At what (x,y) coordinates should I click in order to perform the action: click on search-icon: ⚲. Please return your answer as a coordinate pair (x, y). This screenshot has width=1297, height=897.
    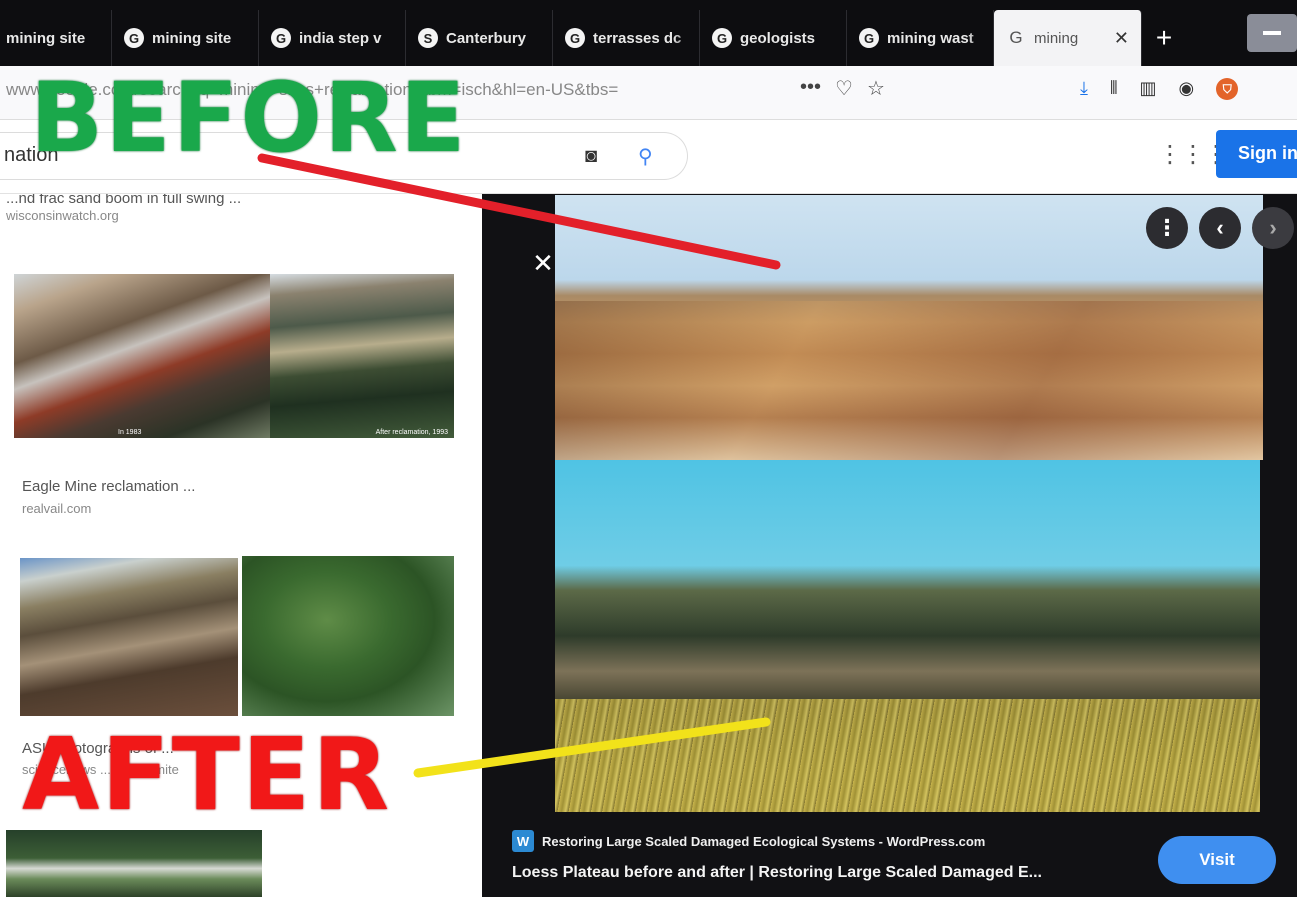
    Looking at the image, I should click on (645, 156).